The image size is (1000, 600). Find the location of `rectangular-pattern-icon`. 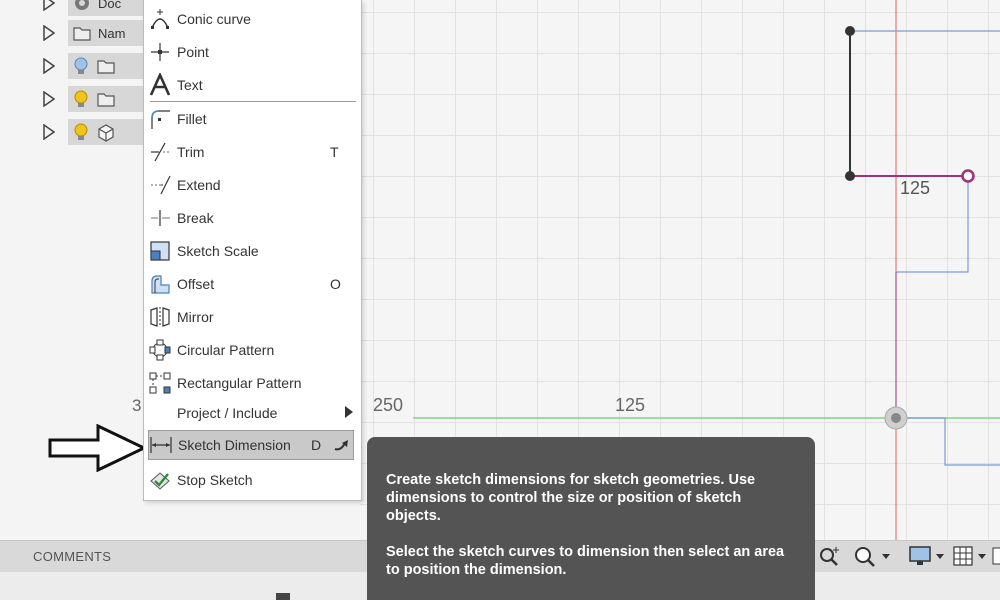

rectangular-pattern-icon is located at coordinates (160, 383).